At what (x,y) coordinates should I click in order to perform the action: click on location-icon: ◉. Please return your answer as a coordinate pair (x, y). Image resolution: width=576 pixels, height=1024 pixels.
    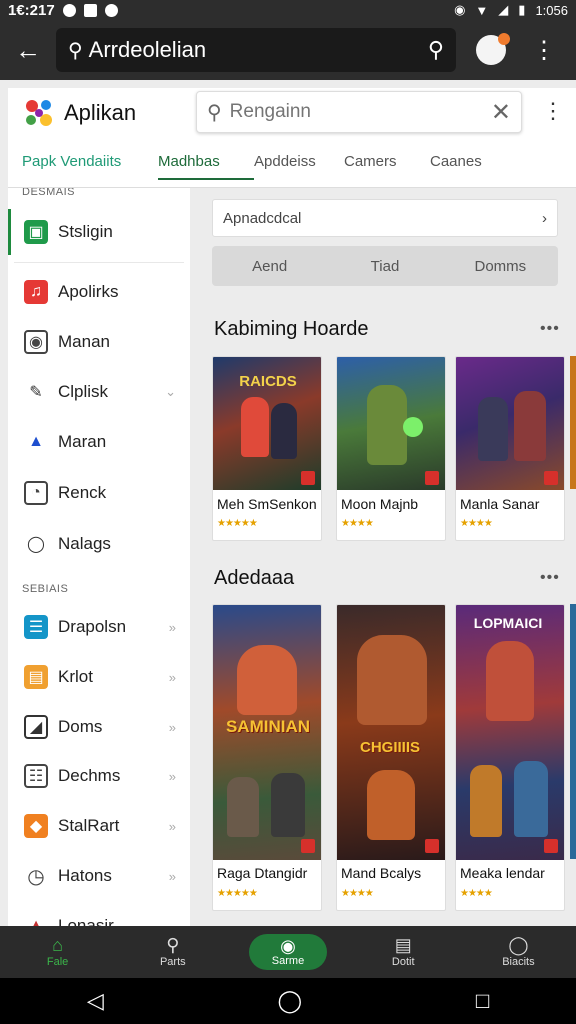
    Looking at the image, I should click on (460, 9).